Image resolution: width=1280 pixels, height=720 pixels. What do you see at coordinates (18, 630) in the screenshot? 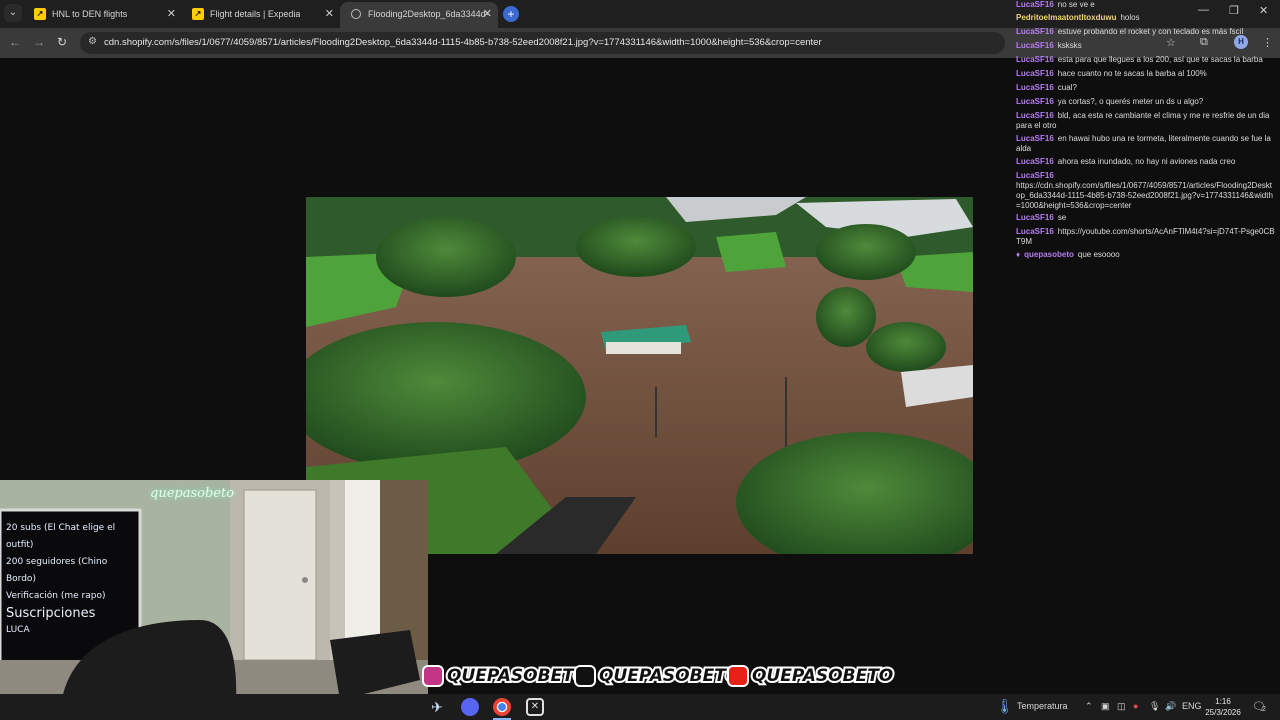
I see `board-line: LUCA` at bounding box center [18, 630].